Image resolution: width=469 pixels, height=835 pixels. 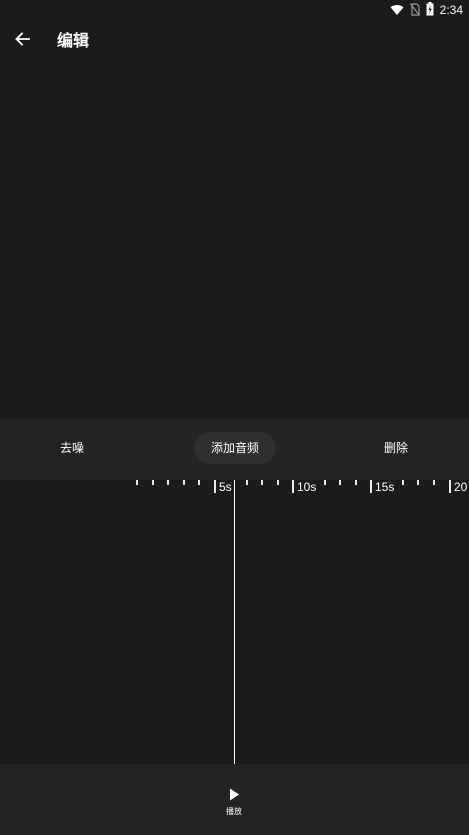 What do you see at coordinates (72, 448) in the screenshot?
I see `denoise-button: 去噪` at bounding box center [72, 448].